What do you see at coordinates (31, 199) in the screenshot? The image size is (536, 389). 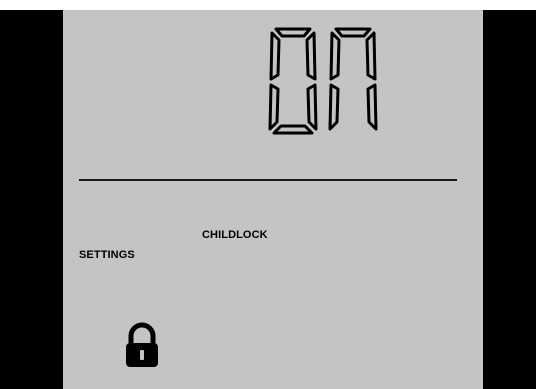 I see `bezel-left` at bounding box center [31, 199].